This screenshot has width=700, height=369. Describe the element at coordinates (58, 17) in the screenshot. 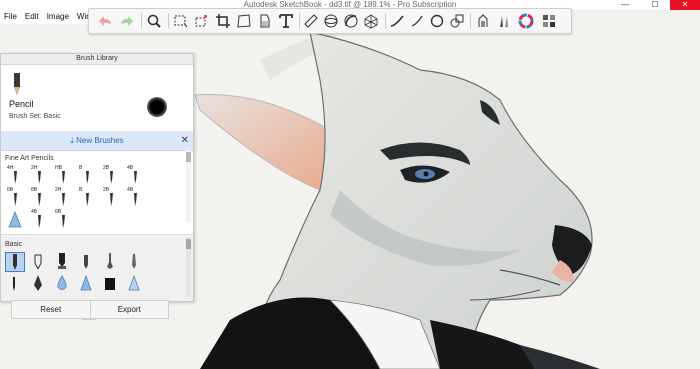

I see `menu-image: Image` at that location.